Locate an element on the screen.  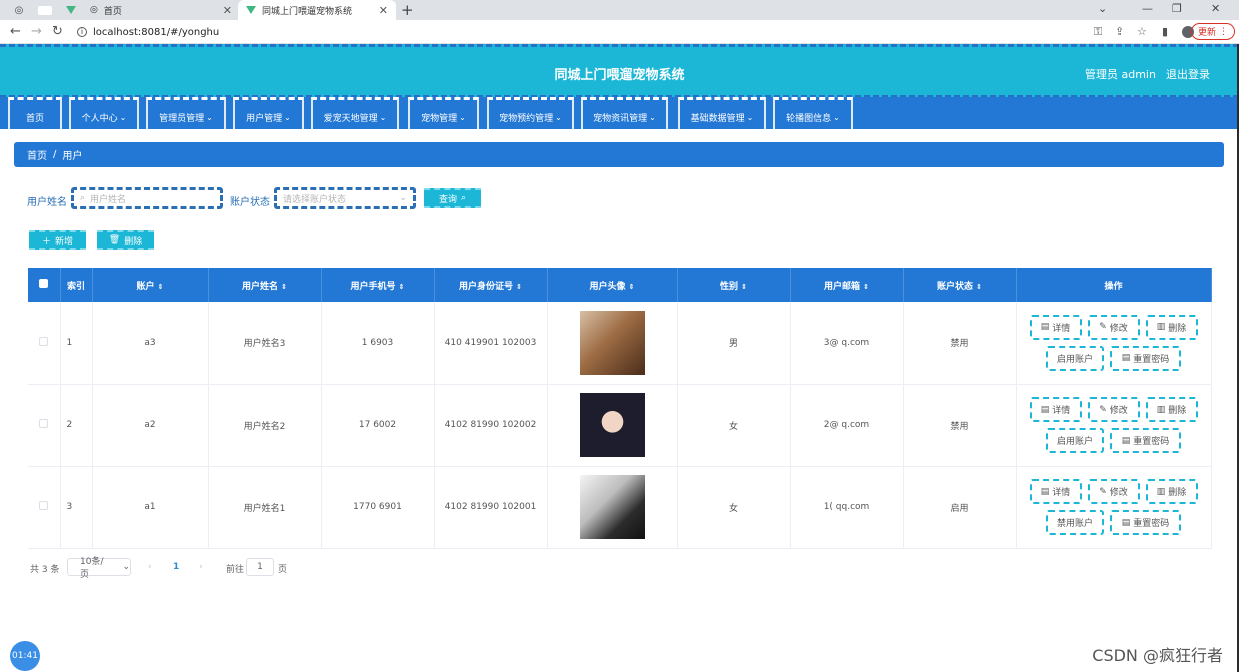
prev-page-icon: ‹ is located at coordinates (150, 567).